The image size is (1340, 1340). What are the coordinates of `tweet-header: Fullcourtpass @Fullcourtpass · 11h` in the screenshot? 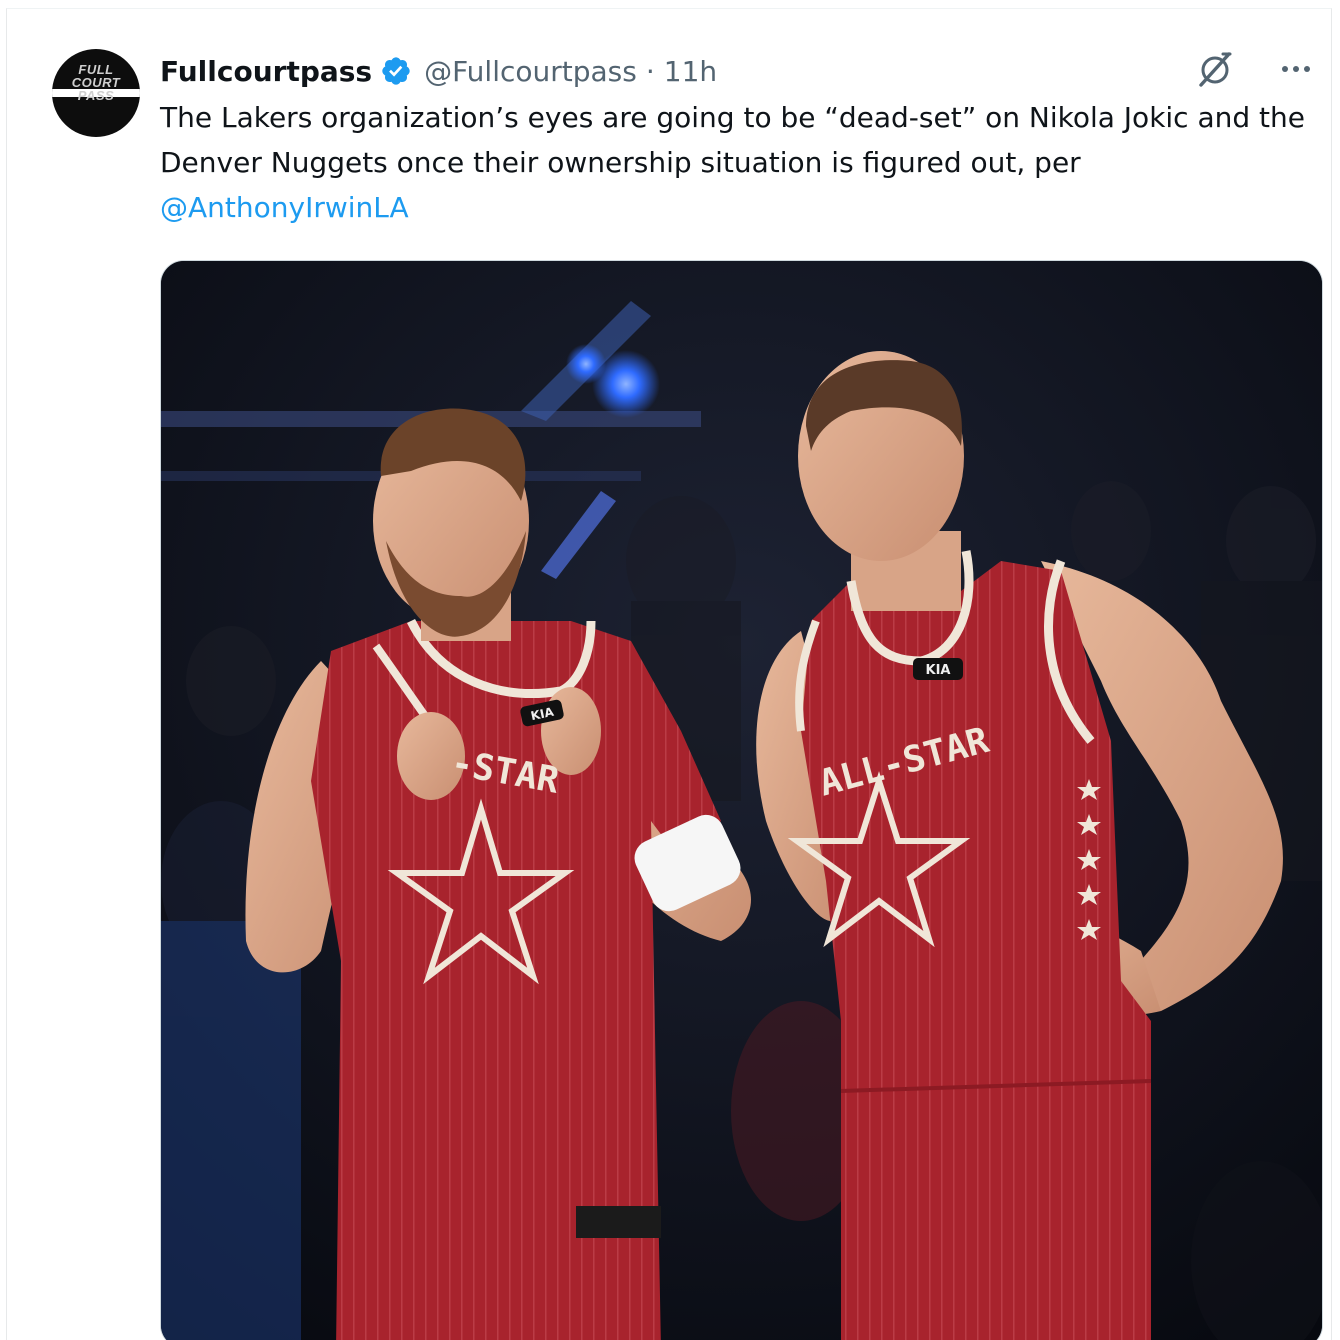 It's located at (438, 71).